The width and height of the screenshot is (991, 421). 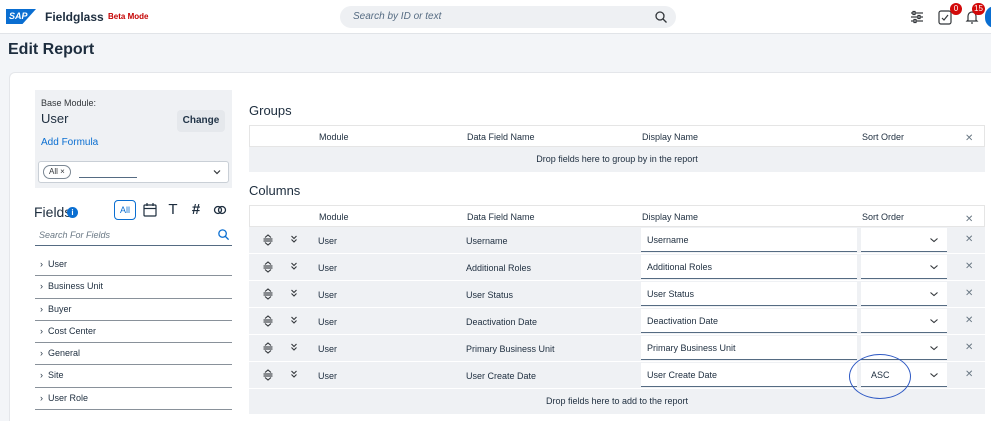 I want to click on fields-heading: Fields, so click(x=53, y=212).